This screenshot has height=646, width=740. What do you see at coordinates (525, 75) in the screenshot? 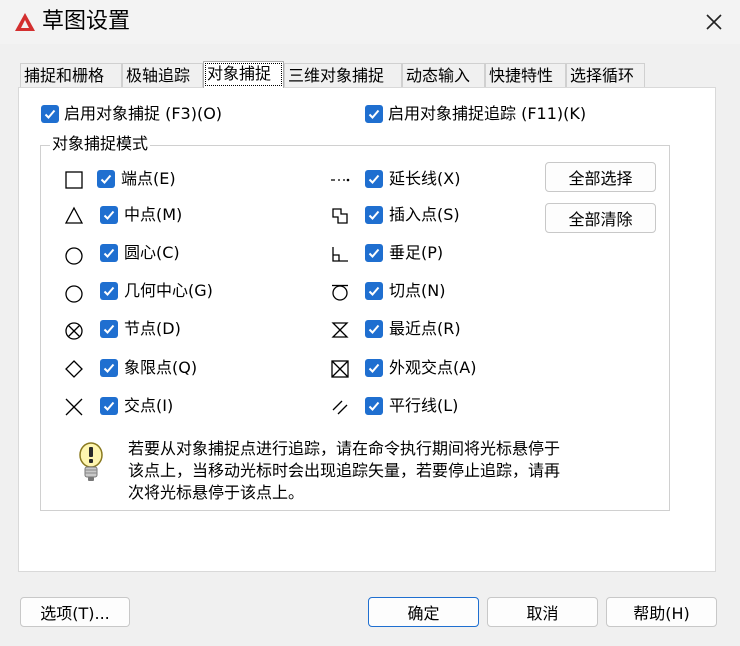
I see `tab-quick-properties: 快捷特性` at bounding box center [525, 75].